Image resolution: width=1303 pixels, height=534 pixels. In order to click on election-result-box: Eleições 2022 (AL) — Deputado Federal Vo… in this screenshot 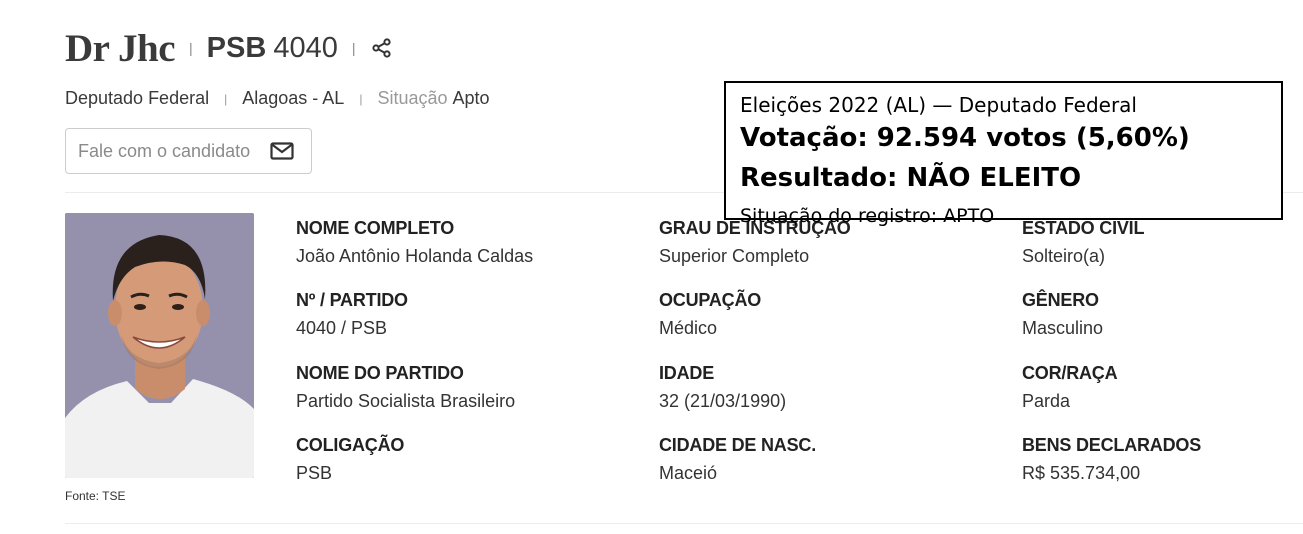, I will do `click(1003, 154)`.